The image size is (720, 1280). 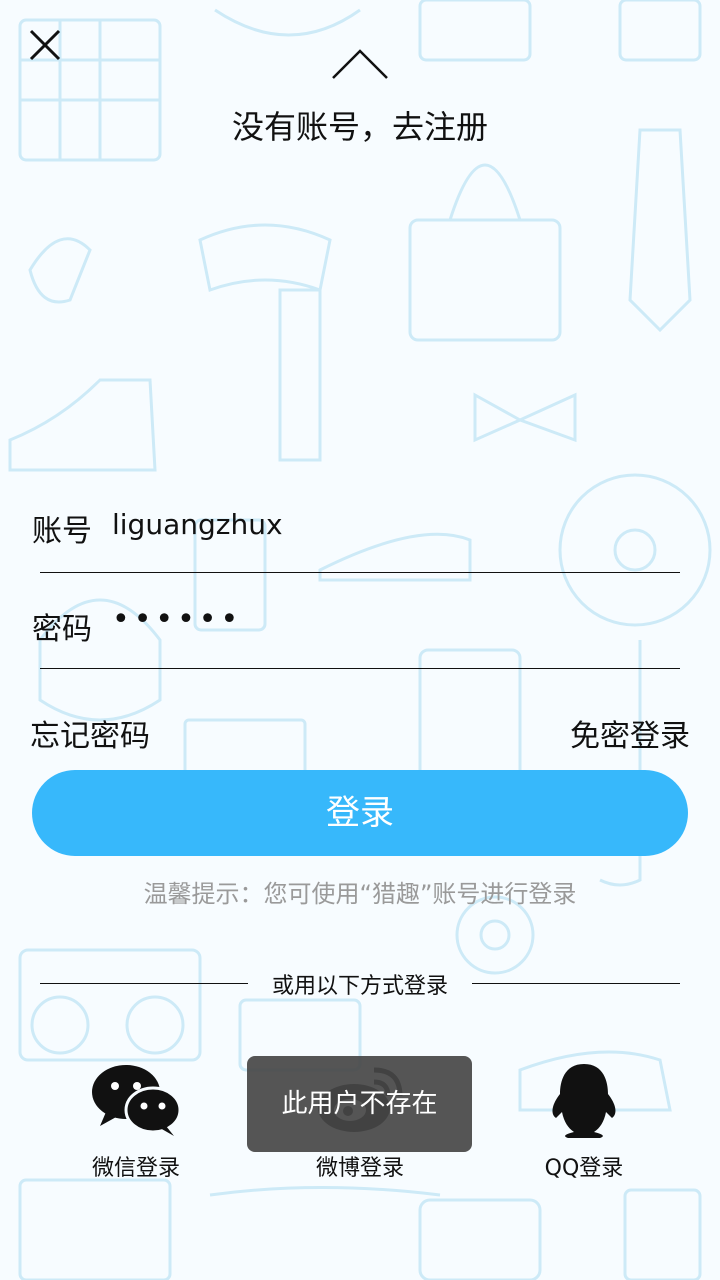 I want to click on qq-login-label: QQ登录, so click(x=584, y=1168).